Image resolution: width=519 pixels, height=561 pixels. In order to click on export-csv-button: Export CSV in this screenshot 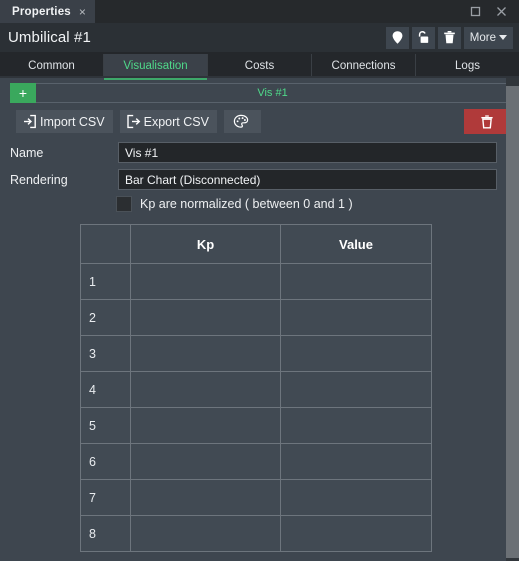, I will do `click(168, 121)`.